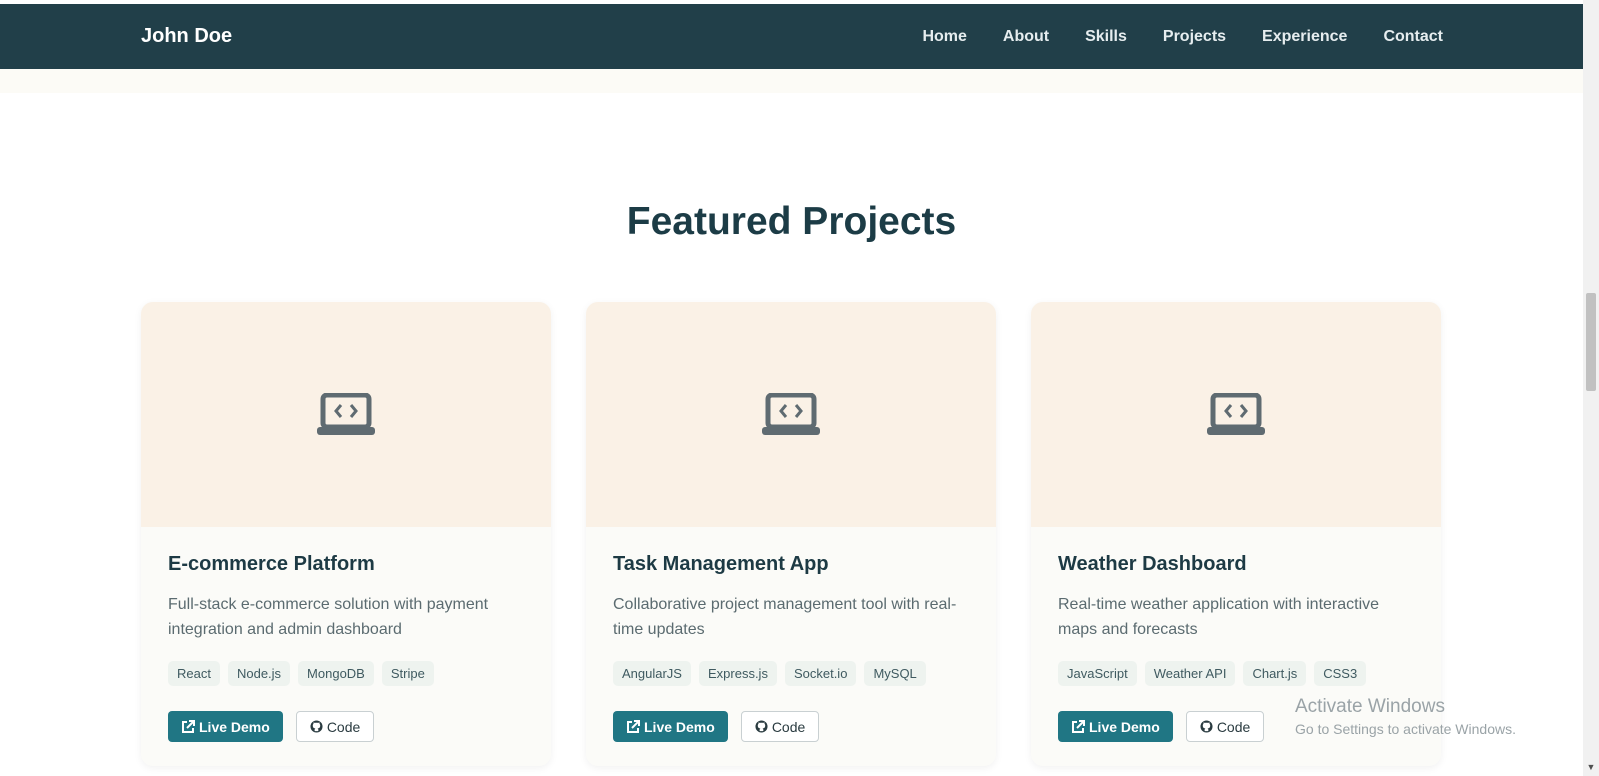  I want to click on nav-link-home: Home, so click(944, 37).